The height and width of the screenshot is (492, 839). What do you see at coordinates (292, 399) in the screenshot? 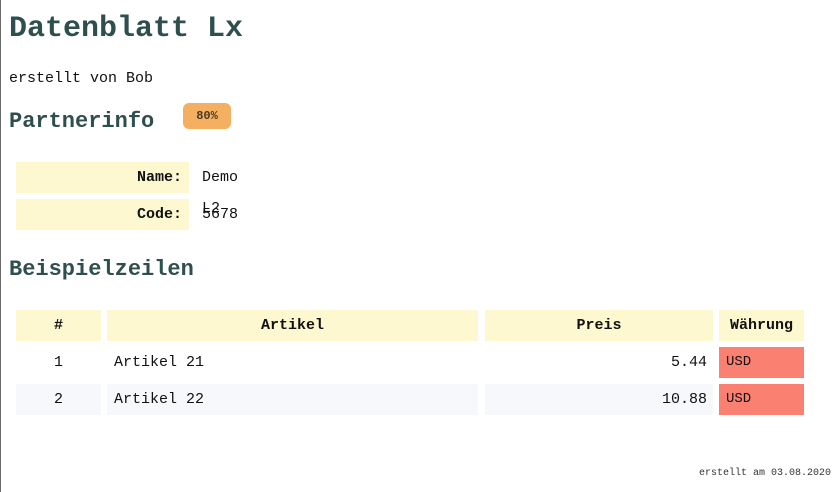
I see `row-article: Artikel 22` at bounding box center [292, 399].